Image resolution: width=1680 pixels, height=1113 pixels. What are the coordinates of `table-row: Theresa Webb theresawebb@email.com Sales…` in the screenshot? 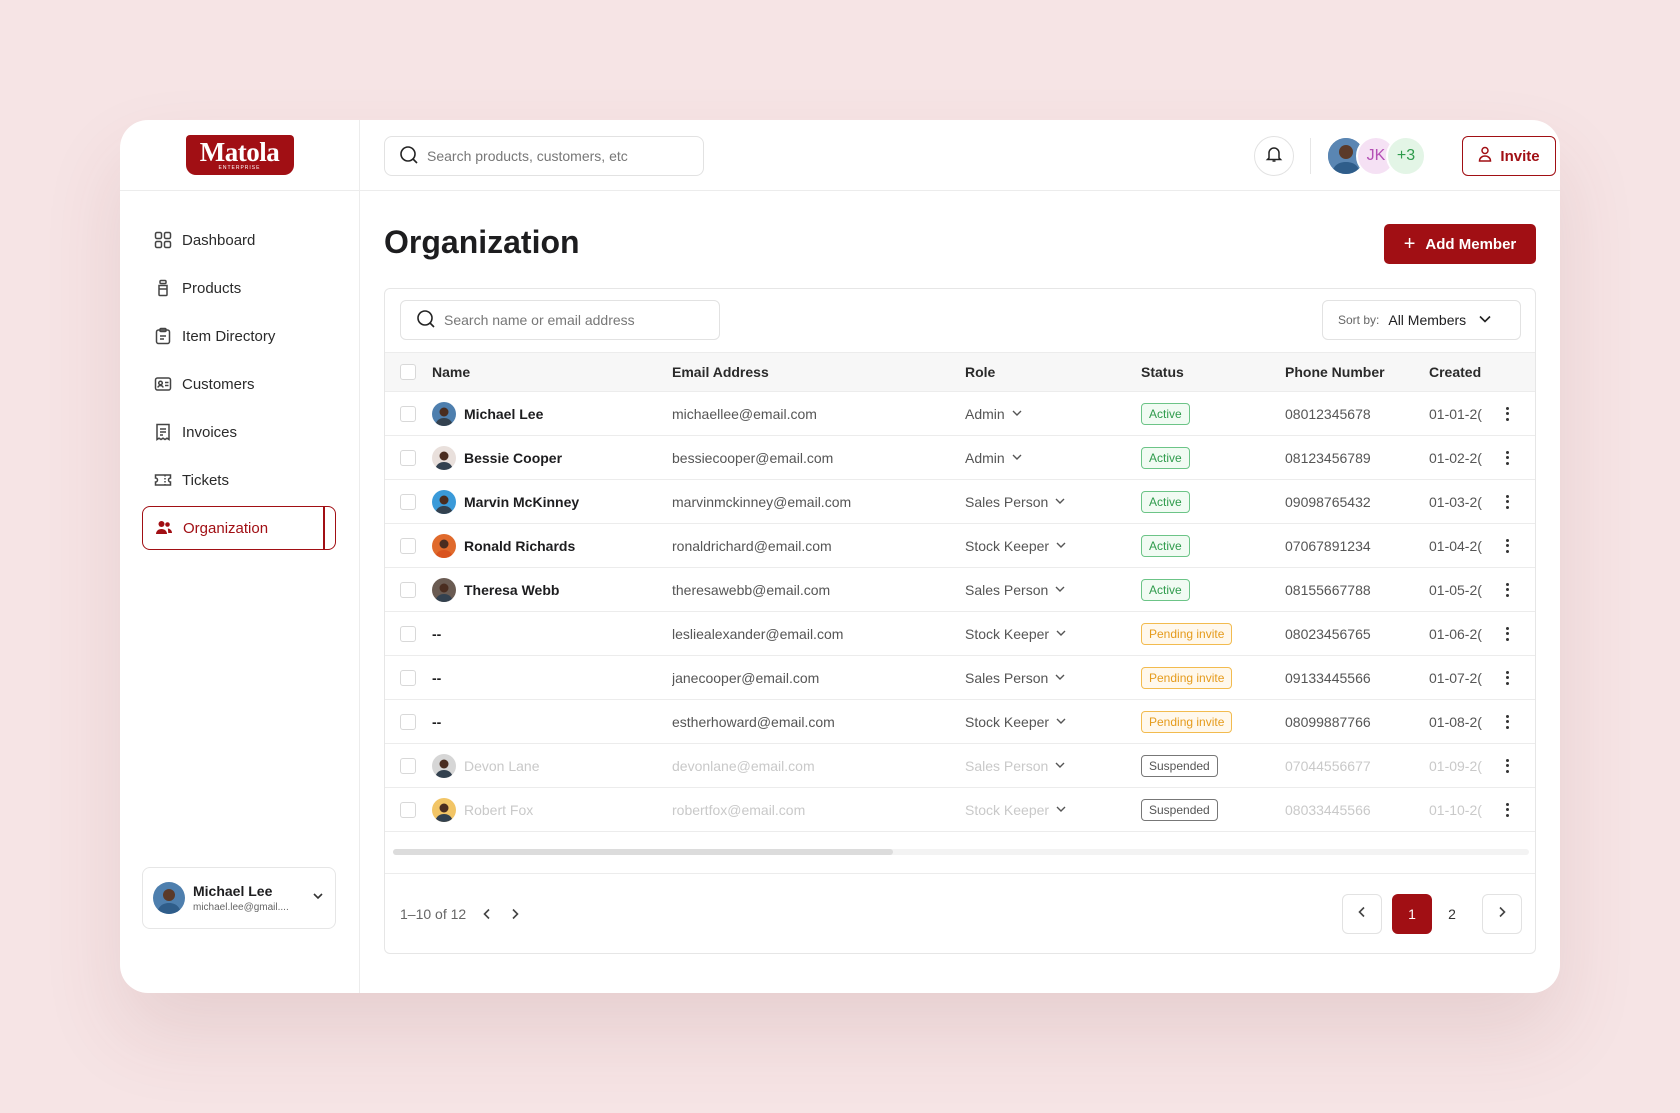 It's located at (960, 590).